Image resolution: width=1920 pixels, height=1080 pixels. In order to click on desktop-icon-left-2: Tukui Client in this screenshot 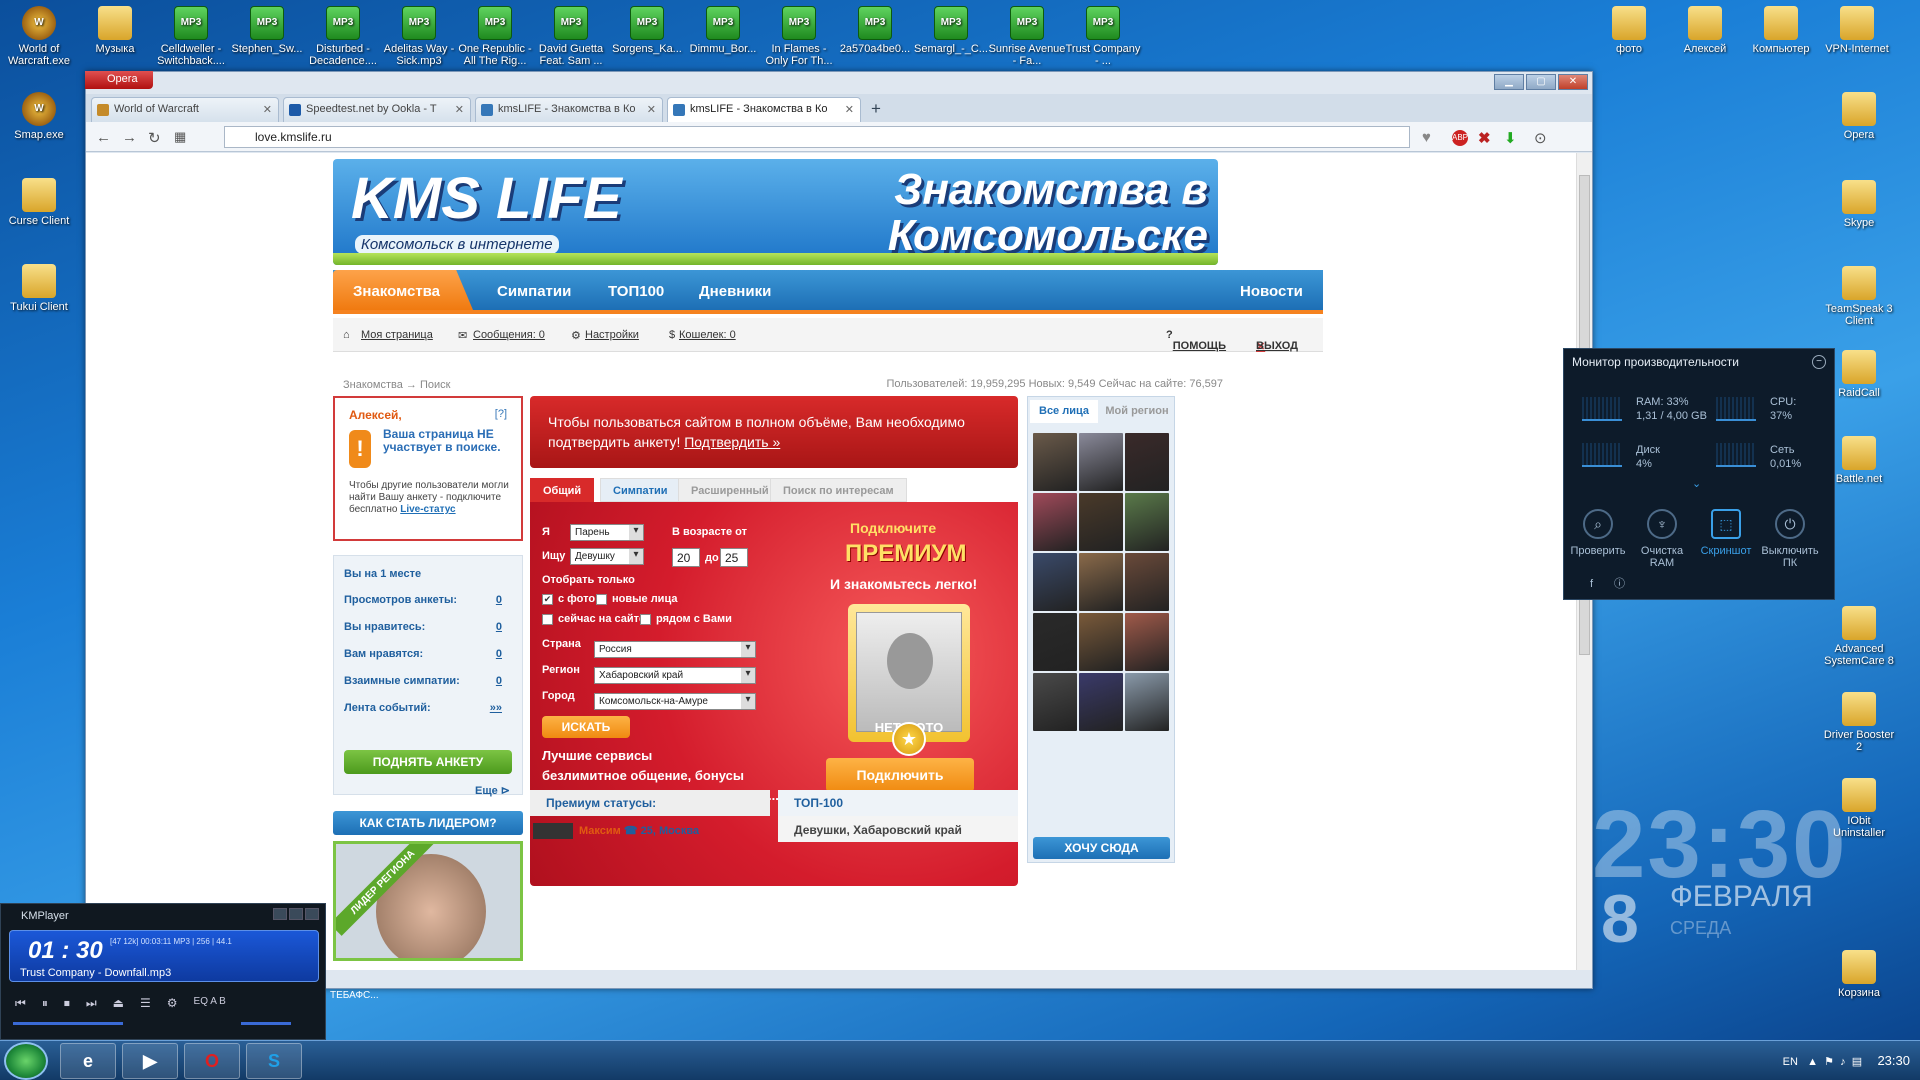, I will do `click(39, 288)`.